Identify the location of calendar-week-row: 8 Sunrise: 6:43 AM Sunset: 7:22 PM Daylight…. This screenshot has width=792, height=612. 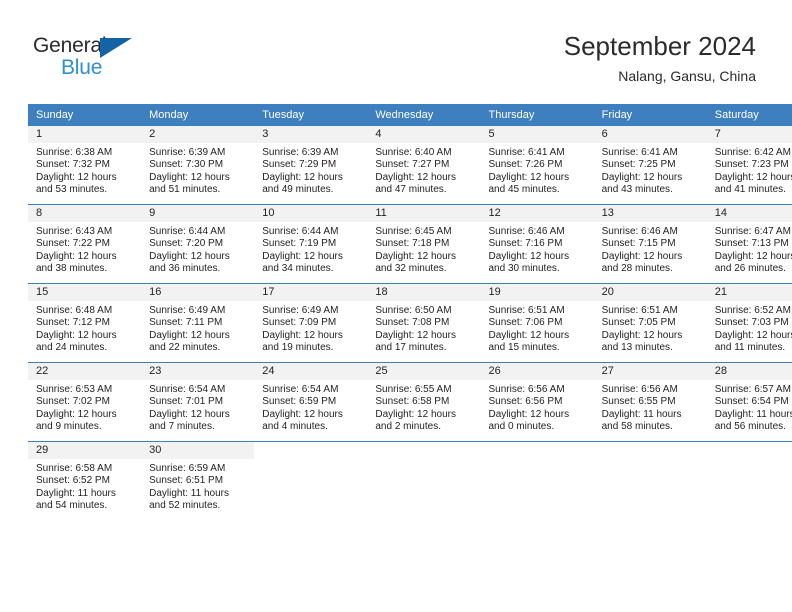
(410, 244).